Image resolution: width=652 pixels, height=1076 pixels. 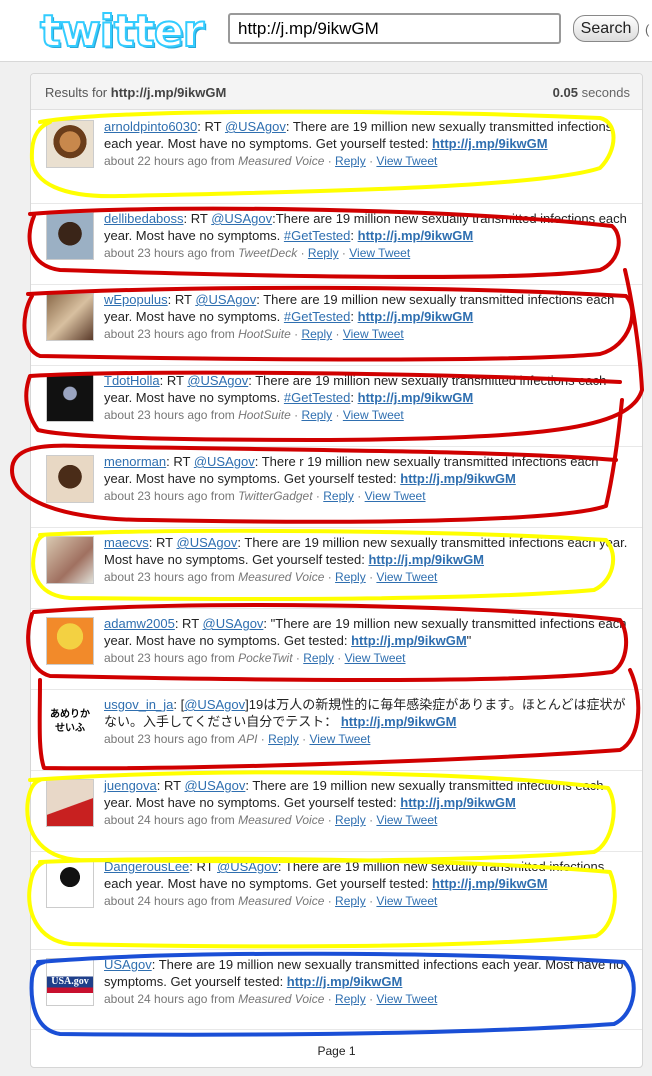 What do you see at coordinates (135, 461) in the screenshot?
I see `tweet-username: menorman` at bounding box center [135, 461].